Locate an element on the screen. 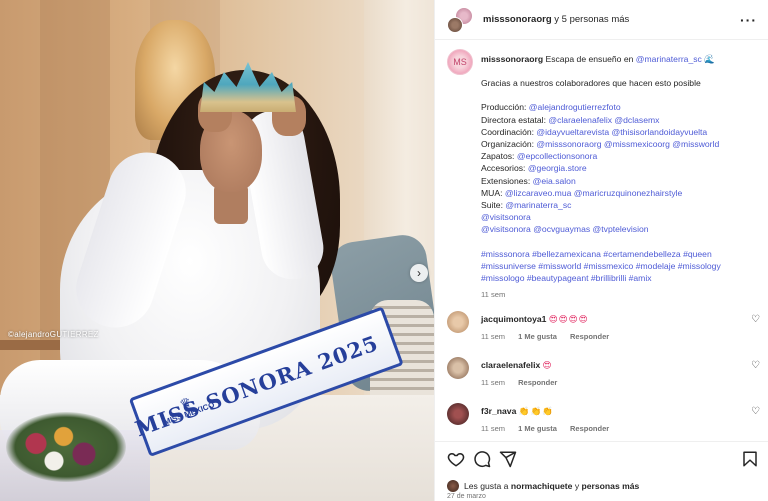 The width and height of the screenshot is (768, 501). credit-label: Coordinación: is located at coordinates (508, 131).